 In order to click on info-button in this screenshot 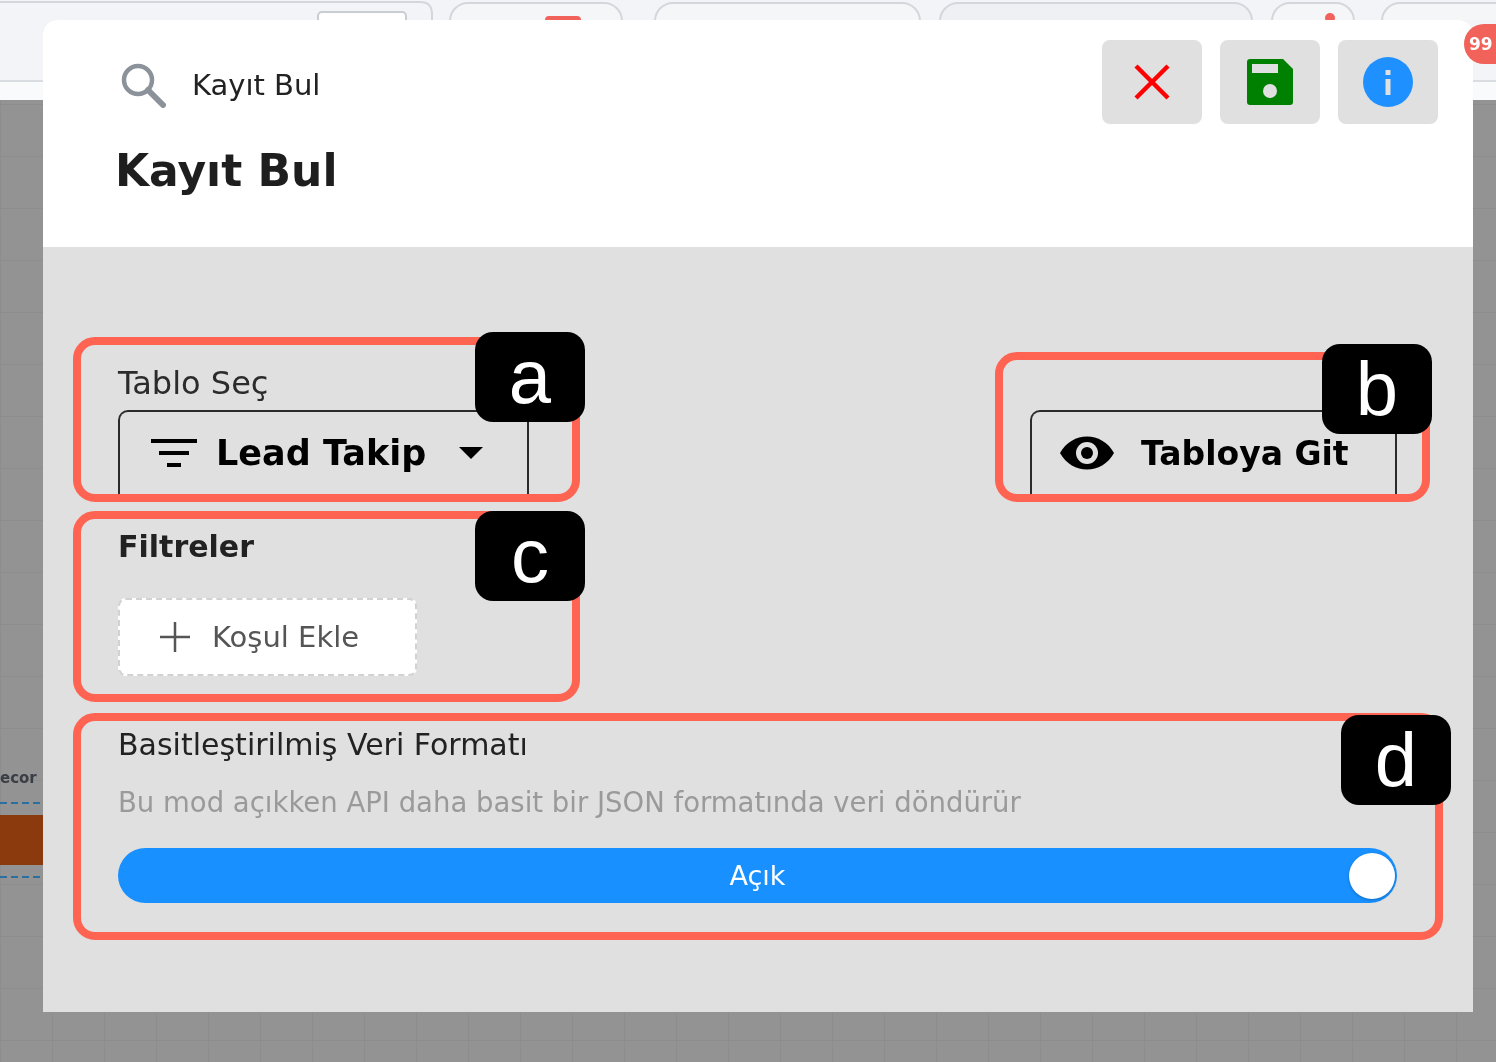, I will do `click(1388, 82)`.